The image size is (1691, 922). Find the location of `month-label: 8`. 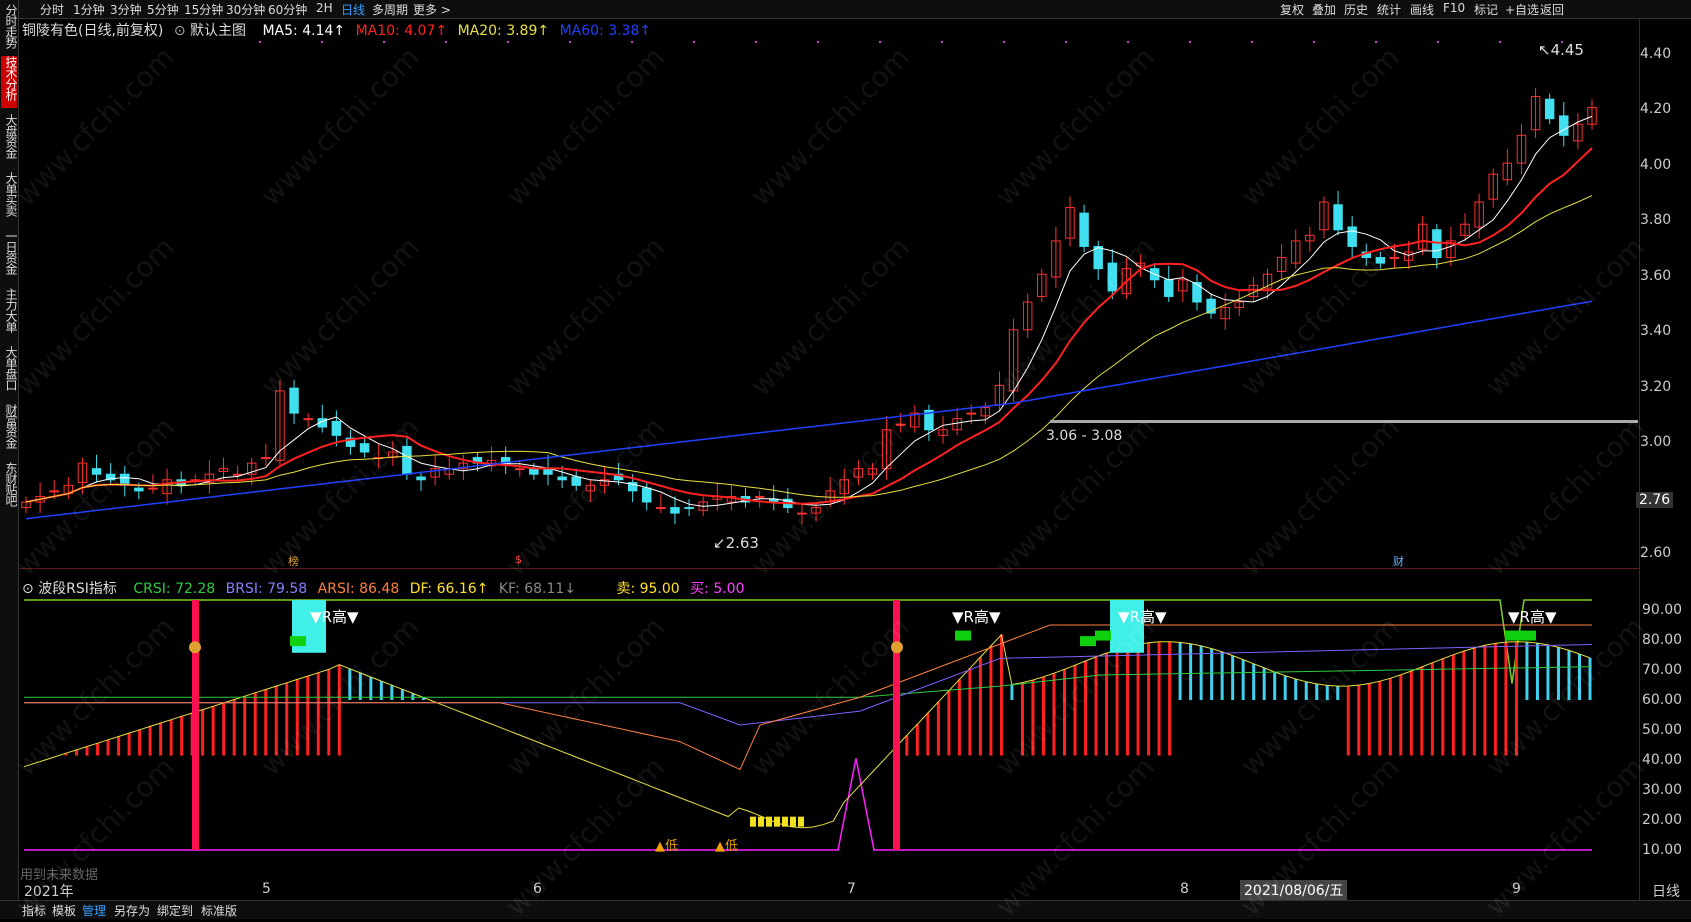

month-label: 8 is located at coordinates (1184, 889).